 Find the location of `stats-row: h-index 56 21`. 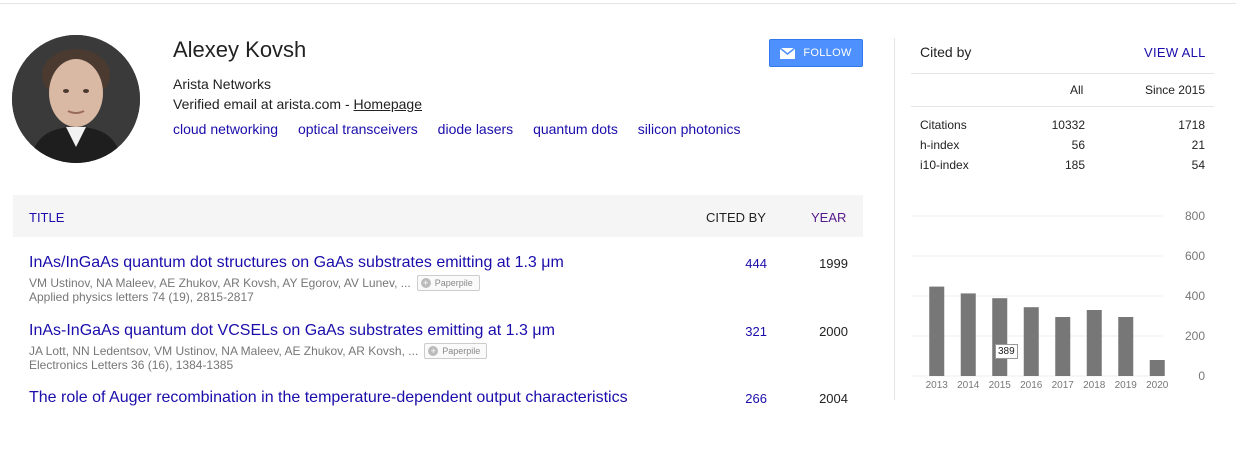

stats-row: h-index 56 21 is located at coordinates (1062, 146).